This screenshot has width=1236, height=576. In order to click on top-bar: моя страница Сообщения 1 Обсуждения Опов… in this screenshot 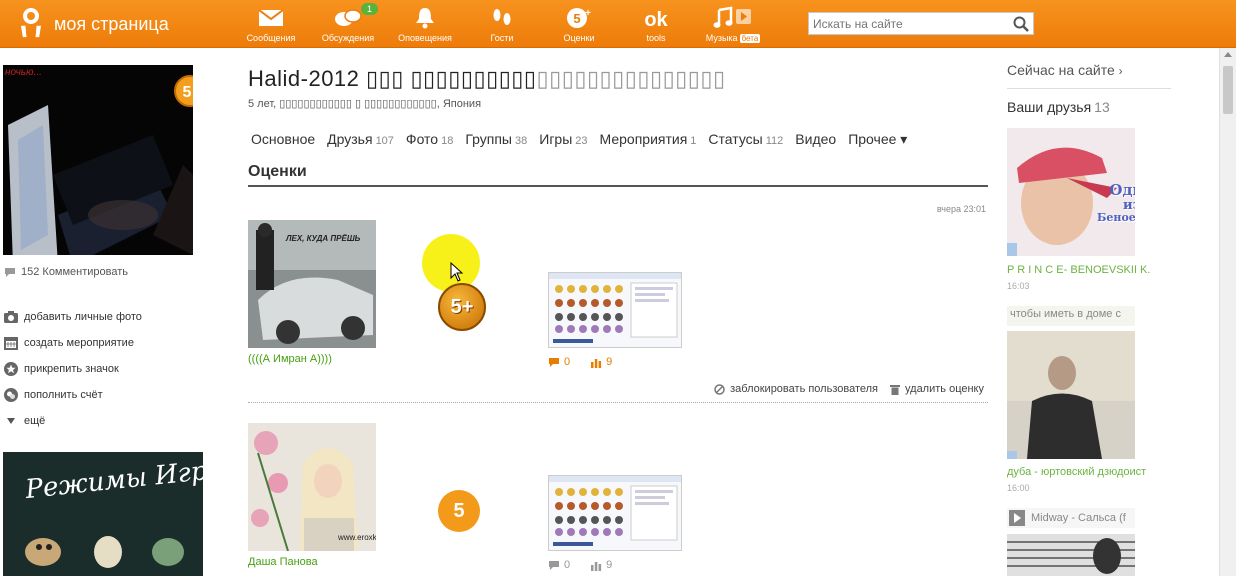, I will do `click(618, 24)`.